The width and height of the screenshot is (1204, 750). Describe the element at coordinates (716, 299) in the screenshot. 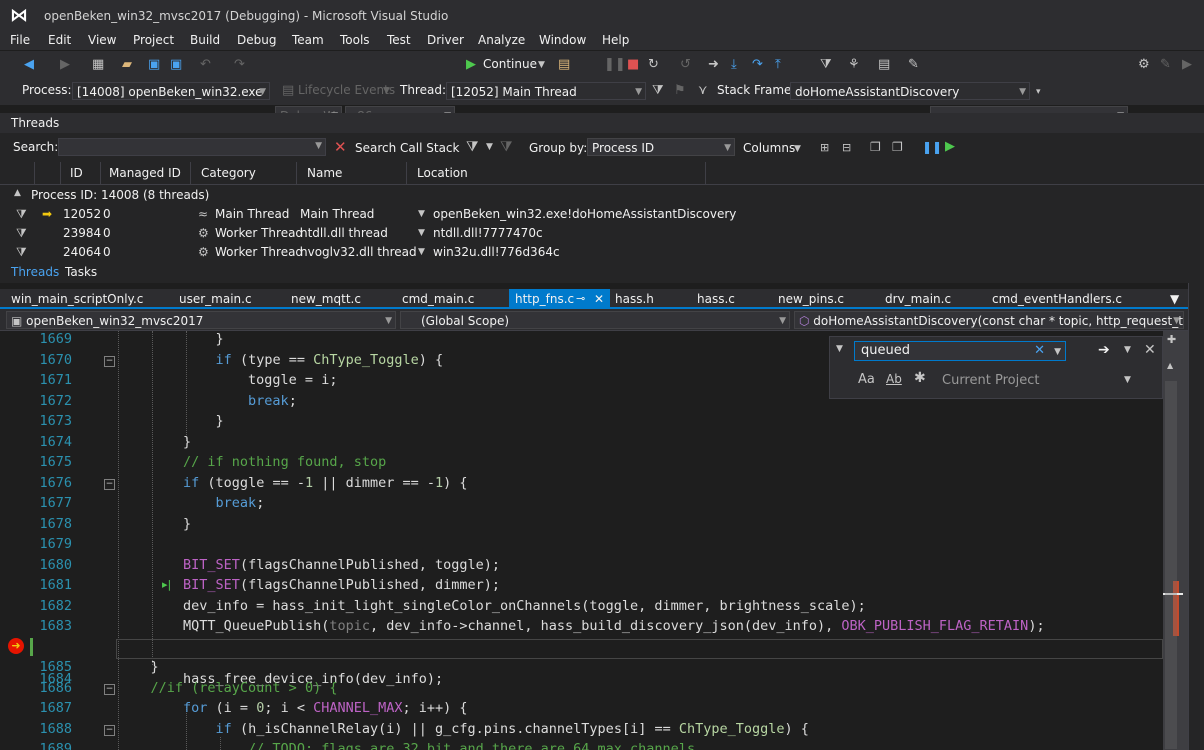

I see `tab-hass-c: hass.c` at that location.